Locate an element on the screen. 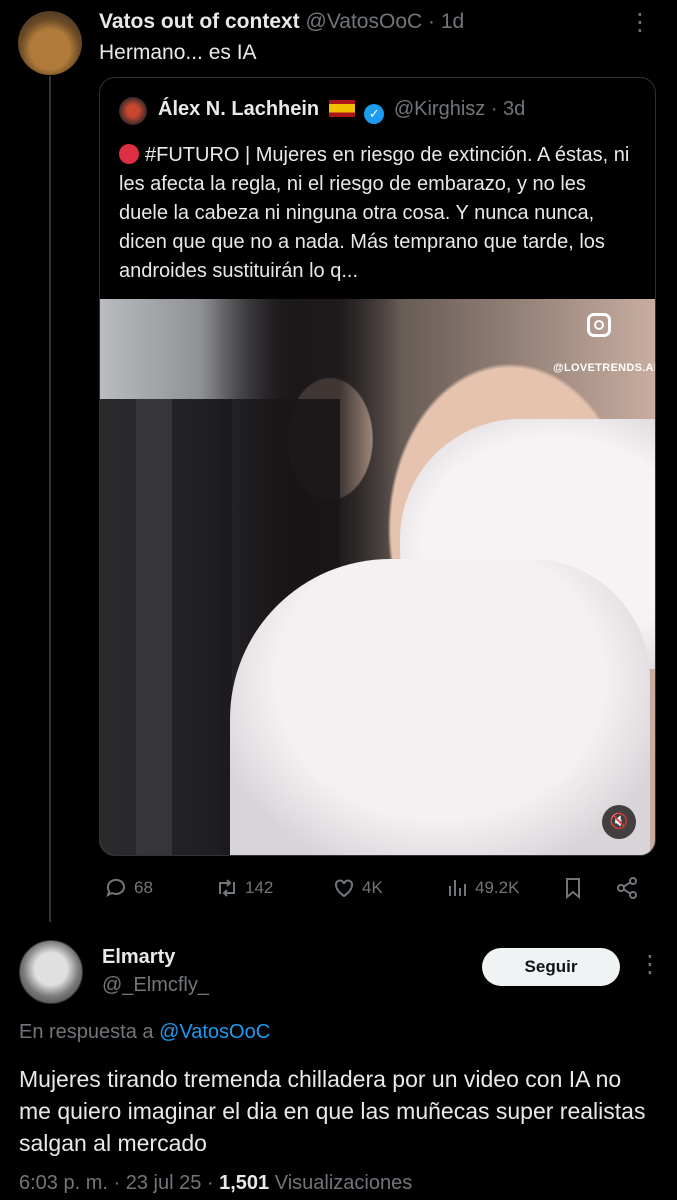 The image size is (677, 1200). views-action: 49.2K is located at coordinates (482, 888).